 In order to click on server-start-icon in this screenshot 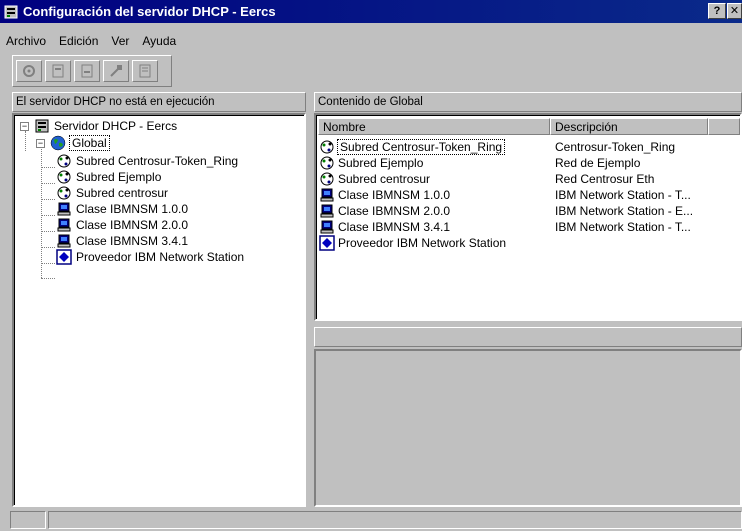, I will do `click(58, 71)`.